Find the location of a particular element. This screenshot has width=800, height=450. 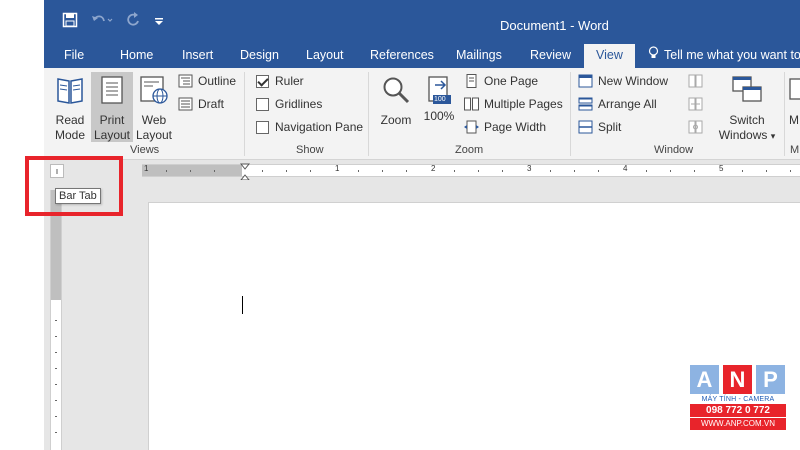

save-icon is located at coordinates (70, 21).